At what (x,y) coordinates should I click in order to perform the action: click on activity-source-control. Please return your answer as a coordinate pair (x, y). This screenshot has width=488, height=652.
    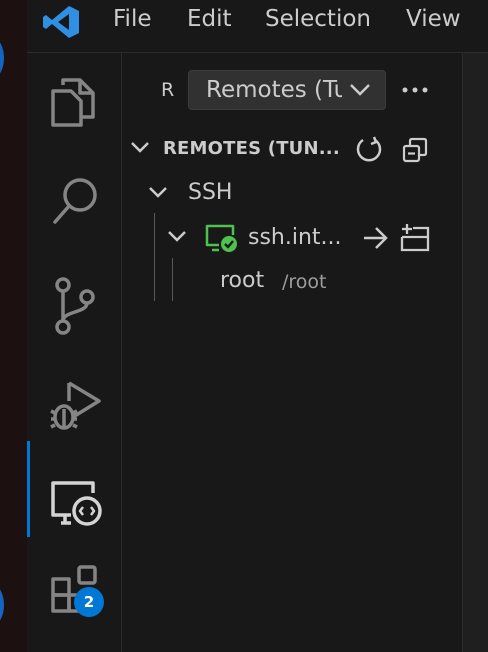
    Looking at the image, I should click on (74, 301).